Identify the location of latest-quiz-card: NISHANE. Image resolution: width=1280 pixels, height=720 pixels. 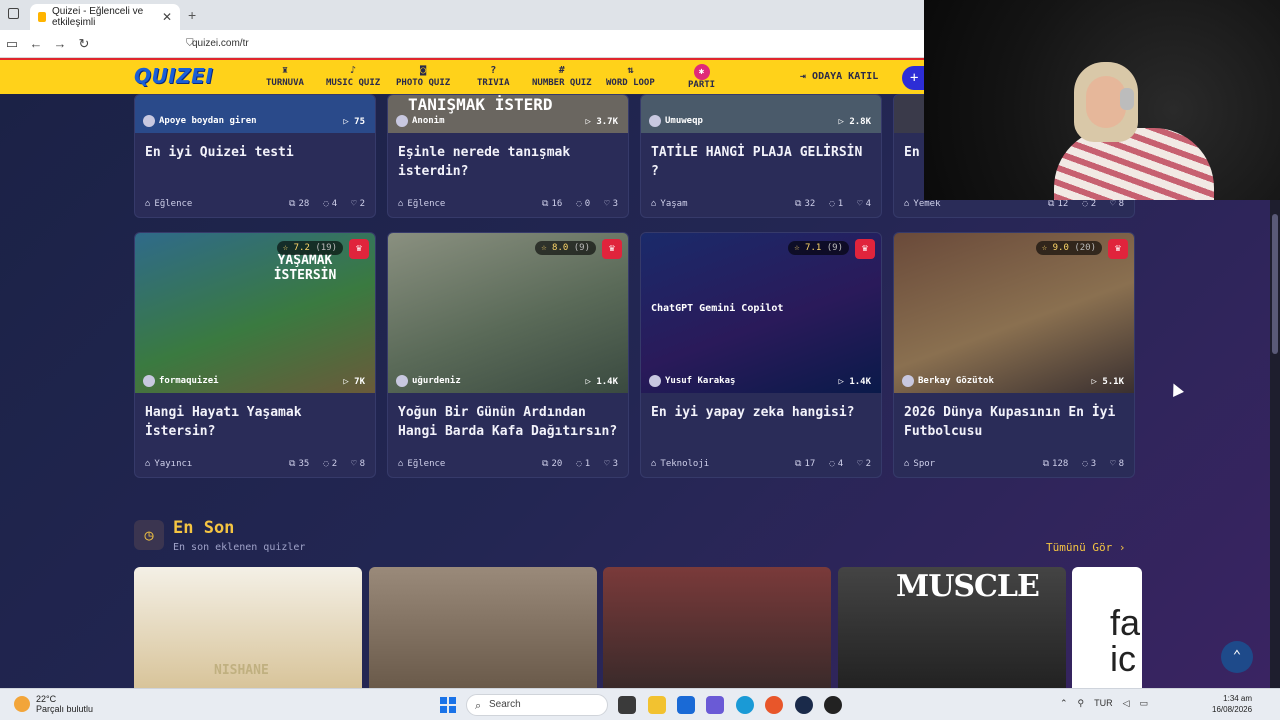
(248, 627).